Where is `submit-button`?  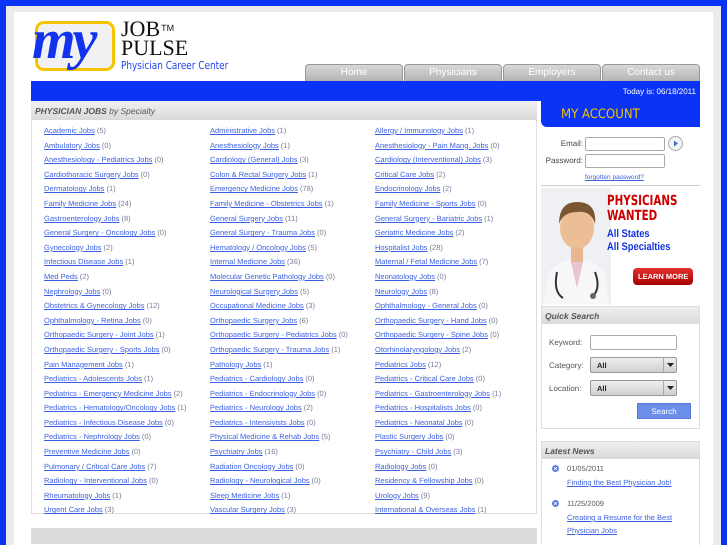 submit-button is located at coordinates (675, 143).